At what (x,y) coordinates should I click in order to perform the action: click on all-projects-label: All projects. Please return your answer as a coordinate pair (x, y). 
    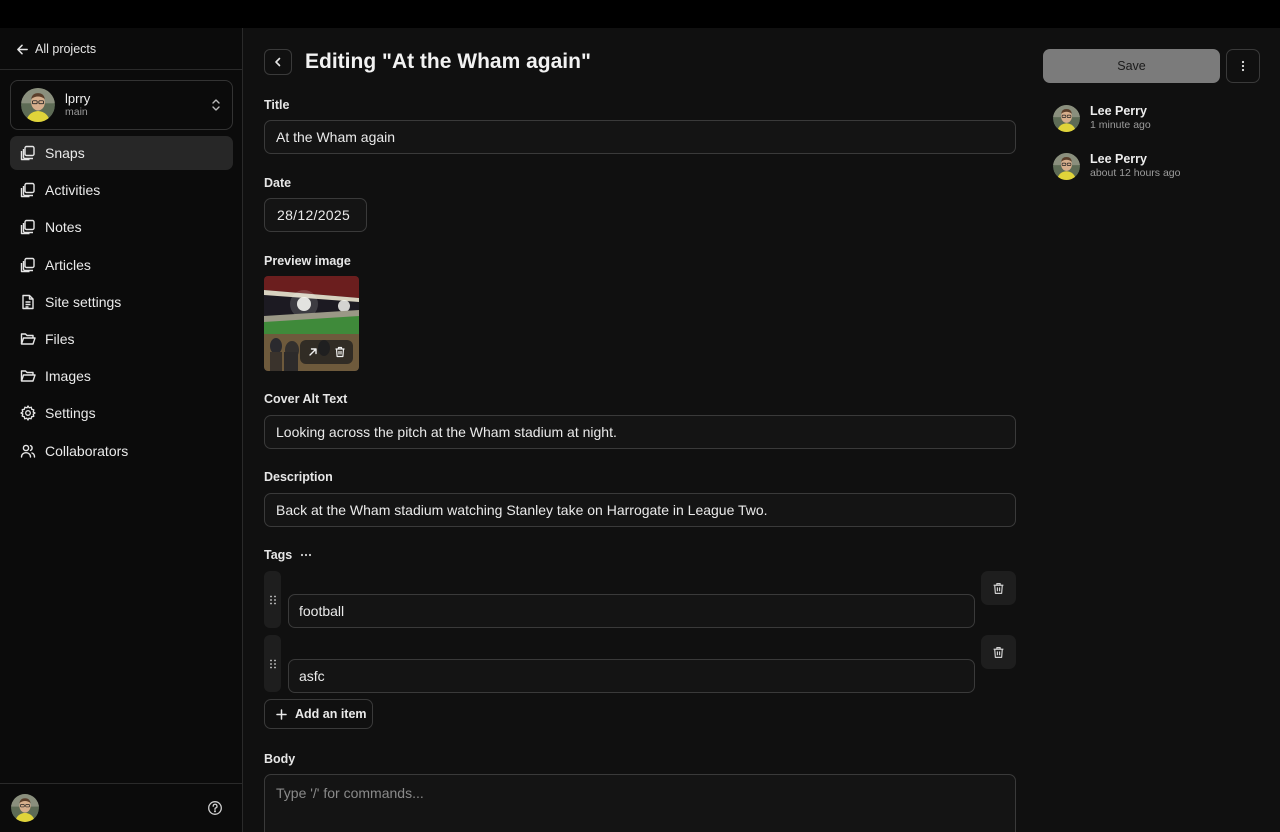
    Looking at the image, I should click on (66, 49).